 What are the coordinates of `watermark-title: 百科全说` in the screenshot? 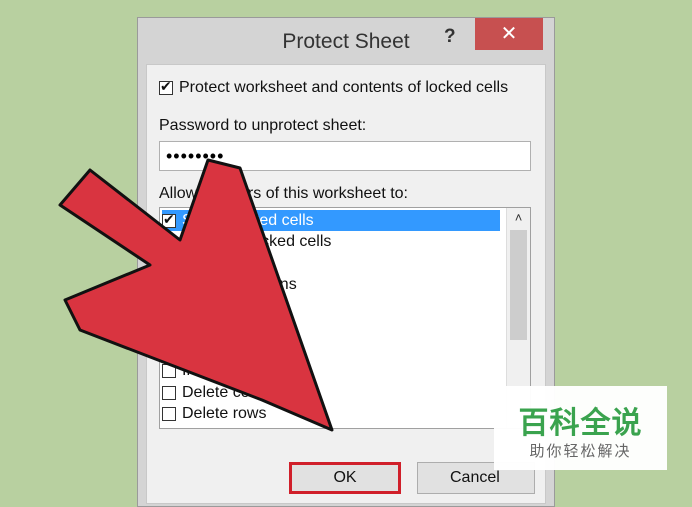 It's located at (580, 423).